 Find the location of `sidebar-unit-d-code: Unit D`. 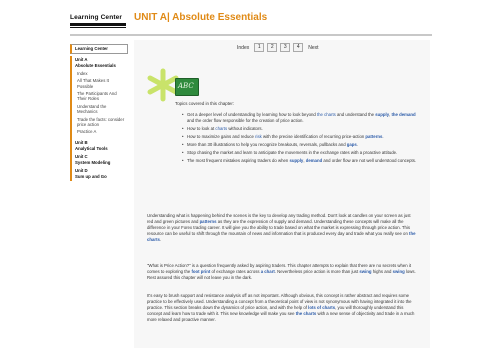

sidebar-unit-d-code: Unit D is located at coordinates (99, 170).